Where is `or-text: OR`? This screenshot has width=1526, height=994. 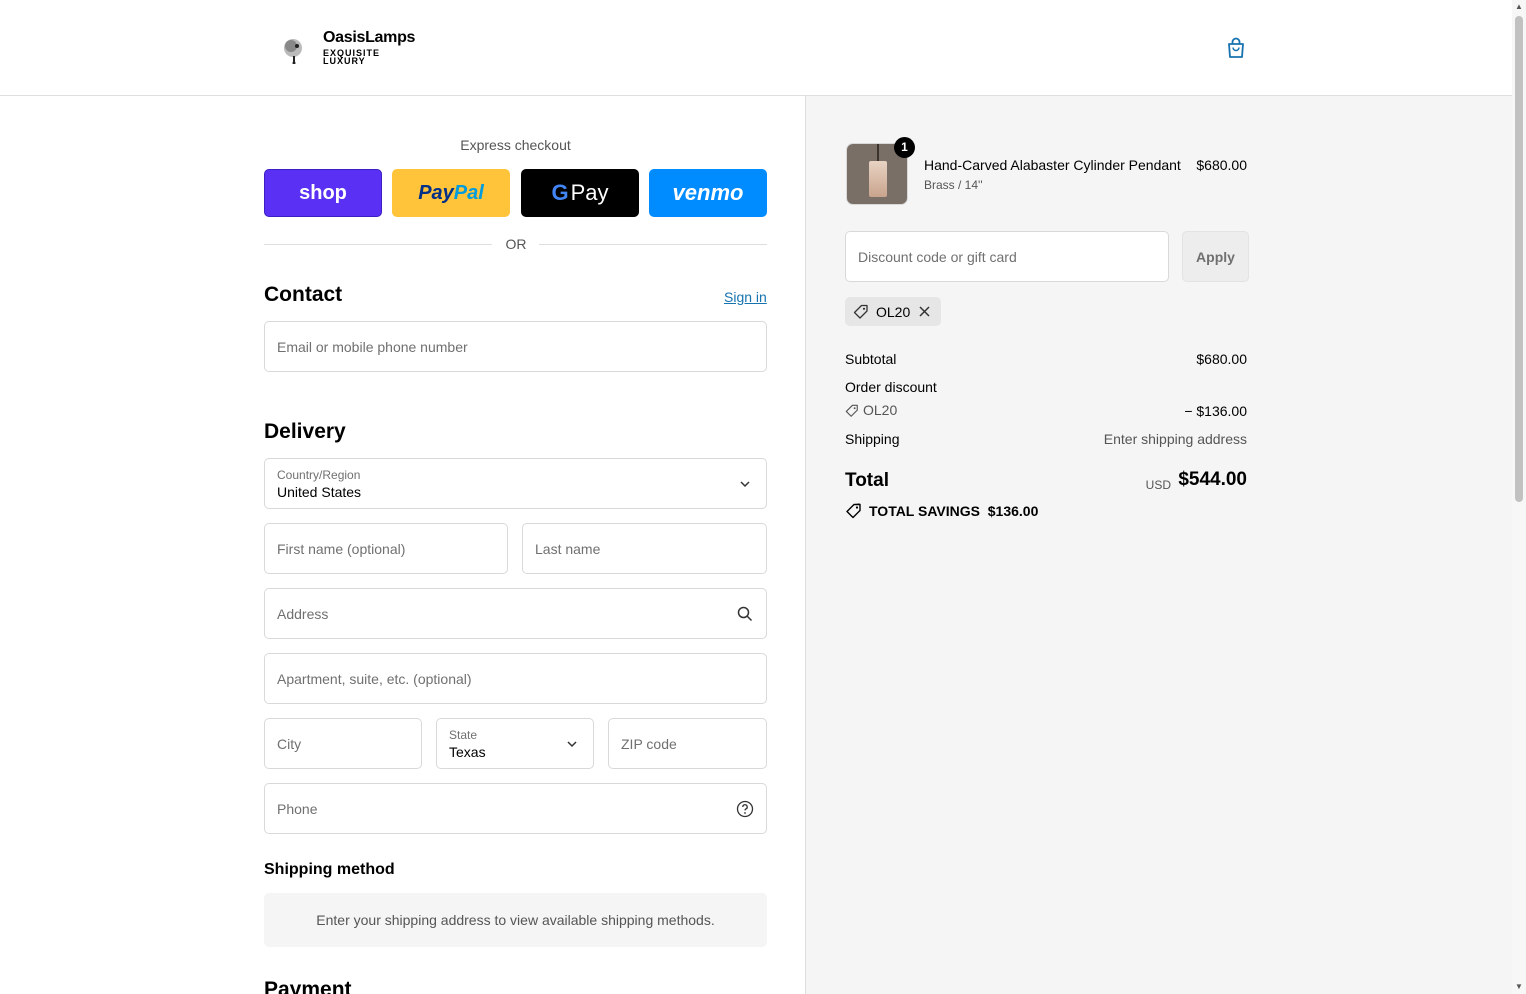 or-text: OR is located at coordinates (516, 244).